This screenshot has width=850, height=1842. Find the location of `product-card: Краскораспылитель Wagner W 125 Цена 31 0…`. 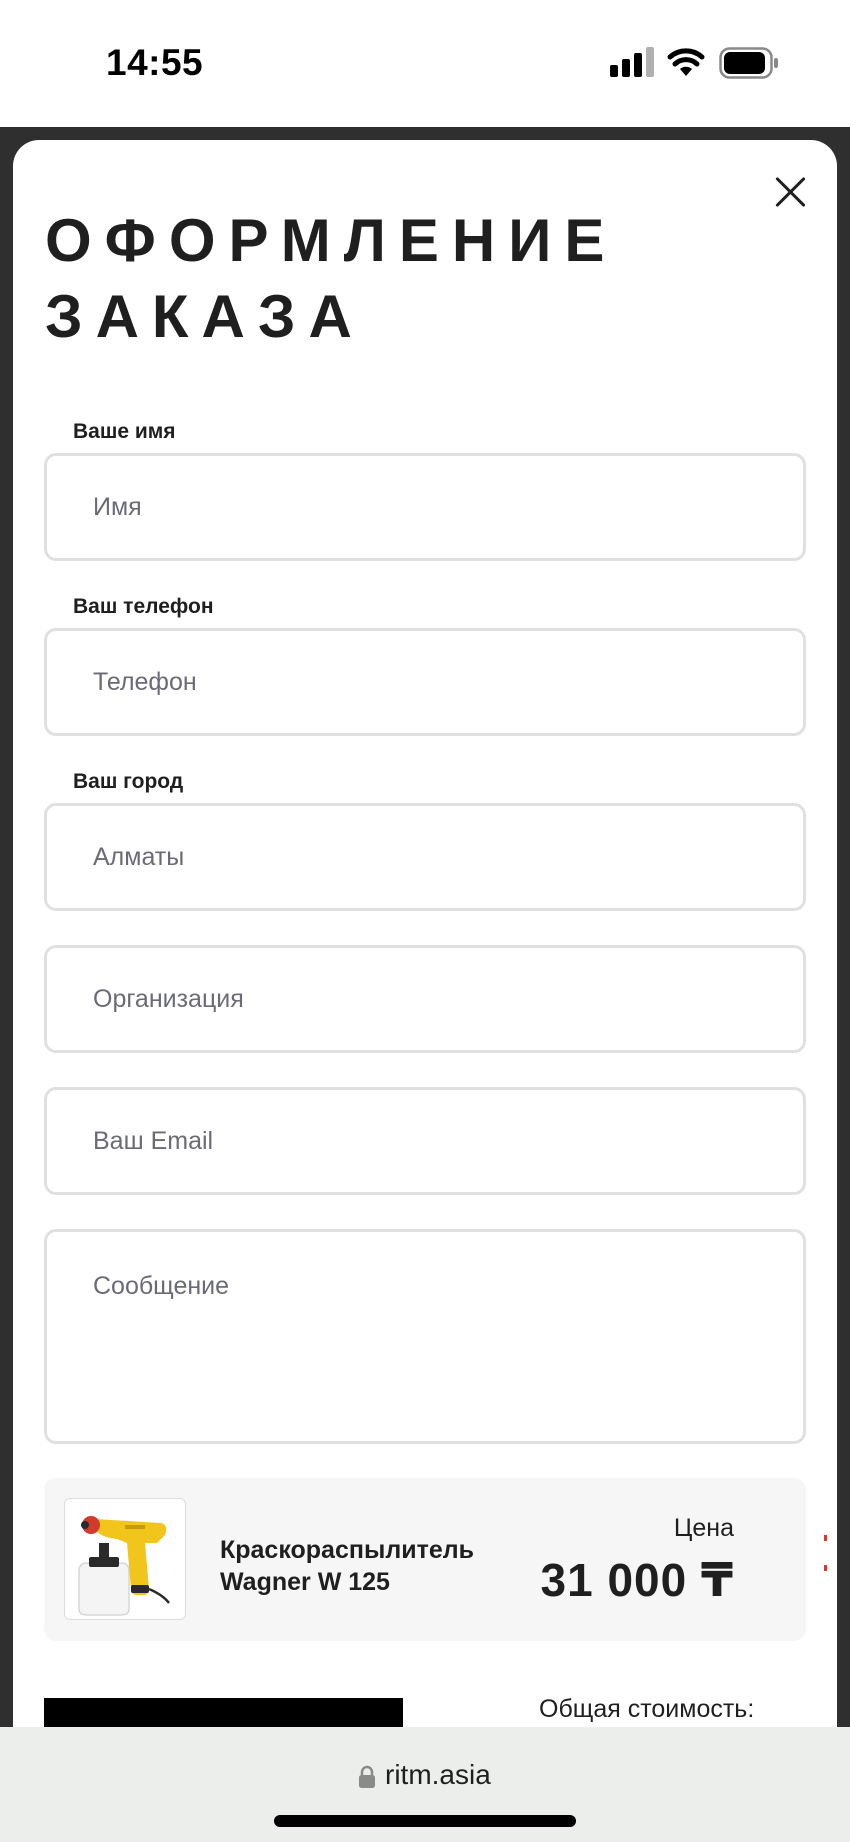

product-card: Краскораспылитель Wagner W 125 Цена 31 0… is located at coordinates (425, 1559).